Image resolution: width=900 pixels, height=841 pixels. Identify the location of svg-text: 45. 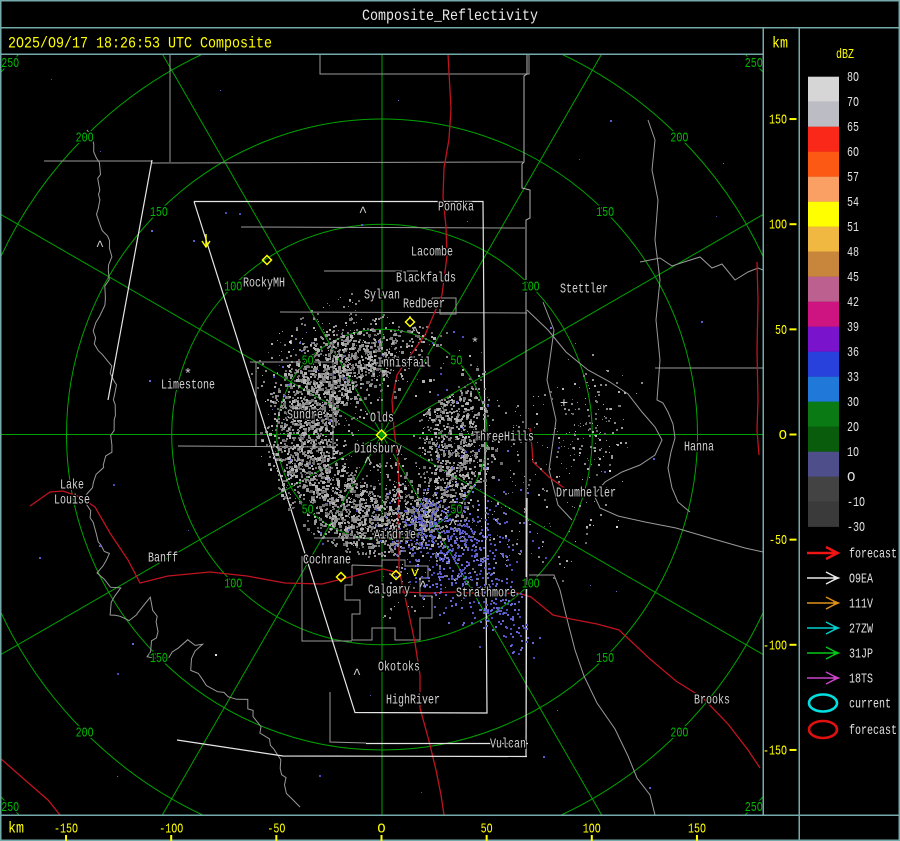
(853, 278).